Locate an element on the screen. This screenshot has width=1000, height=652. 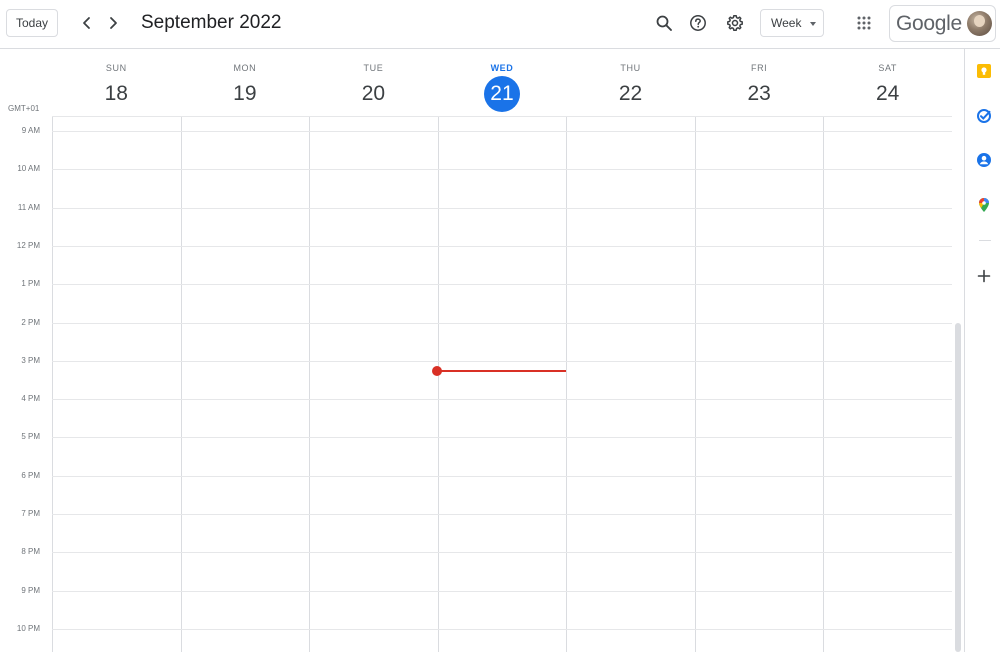
day-header-mon: MON 19 is located at coordinates (245, 83).